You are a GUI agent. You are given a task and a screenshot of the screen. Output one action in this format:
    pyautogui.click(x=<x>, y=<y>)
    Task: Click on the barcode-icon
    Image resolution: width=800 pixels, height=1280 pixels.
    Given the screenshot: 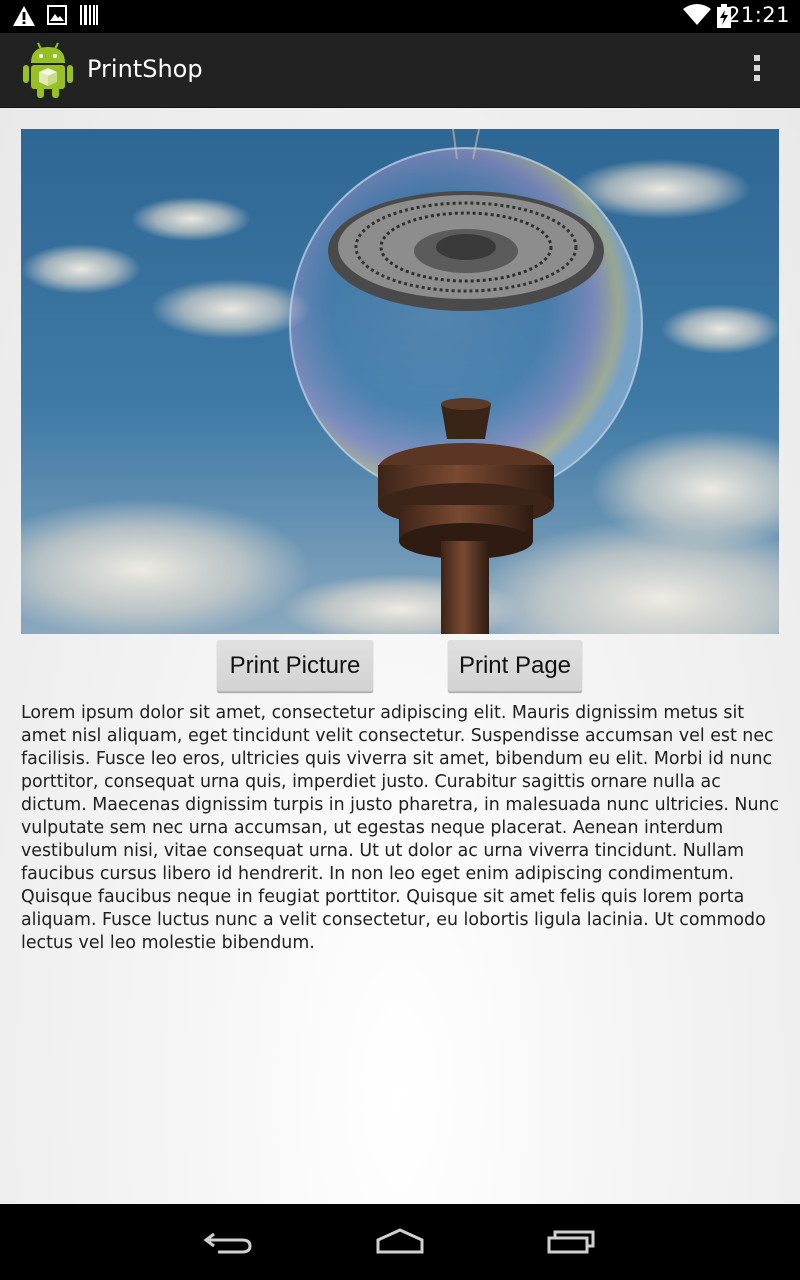 What is the action you would take?
    pyautogui.click(x=89, y=15)
    